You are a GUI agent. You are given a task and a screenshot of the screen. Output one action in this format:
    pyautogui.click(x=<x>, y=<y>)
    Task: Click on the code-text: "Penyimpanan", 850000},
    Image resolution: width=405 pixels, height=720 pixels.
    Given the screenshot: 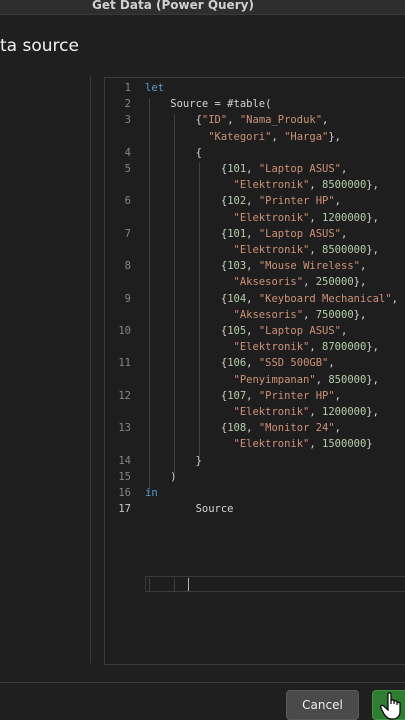 What is the action you would take?
    pyautogui.click(x=306, y=379)
    